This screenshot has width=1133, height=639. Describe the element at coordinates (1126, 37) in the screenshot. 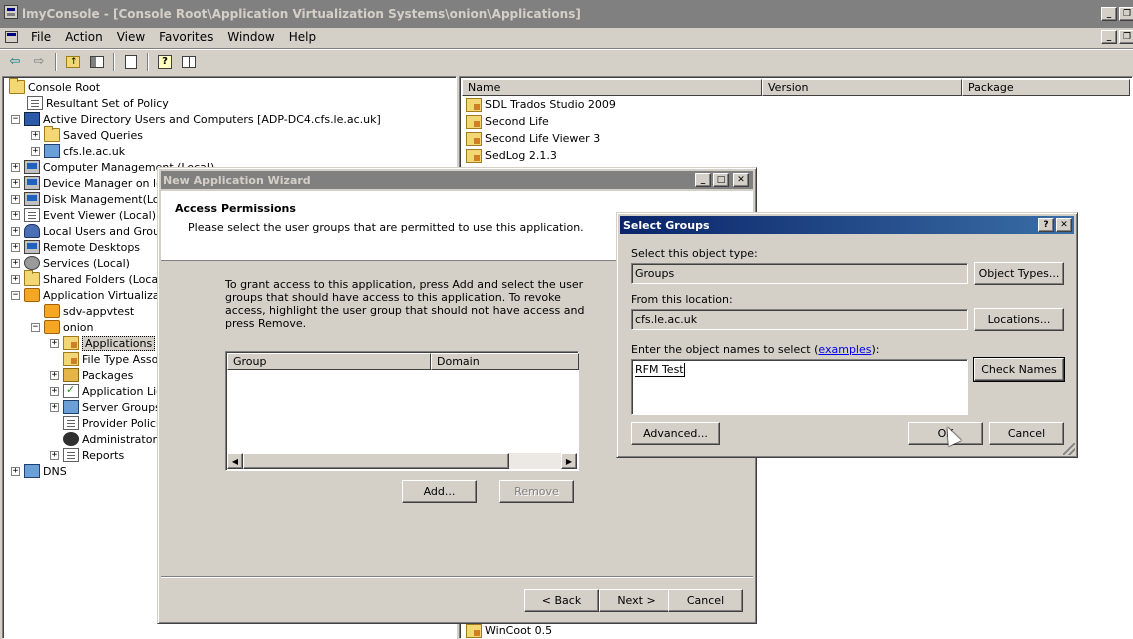

I see `mdi-restore-icon: ❐` at that location.